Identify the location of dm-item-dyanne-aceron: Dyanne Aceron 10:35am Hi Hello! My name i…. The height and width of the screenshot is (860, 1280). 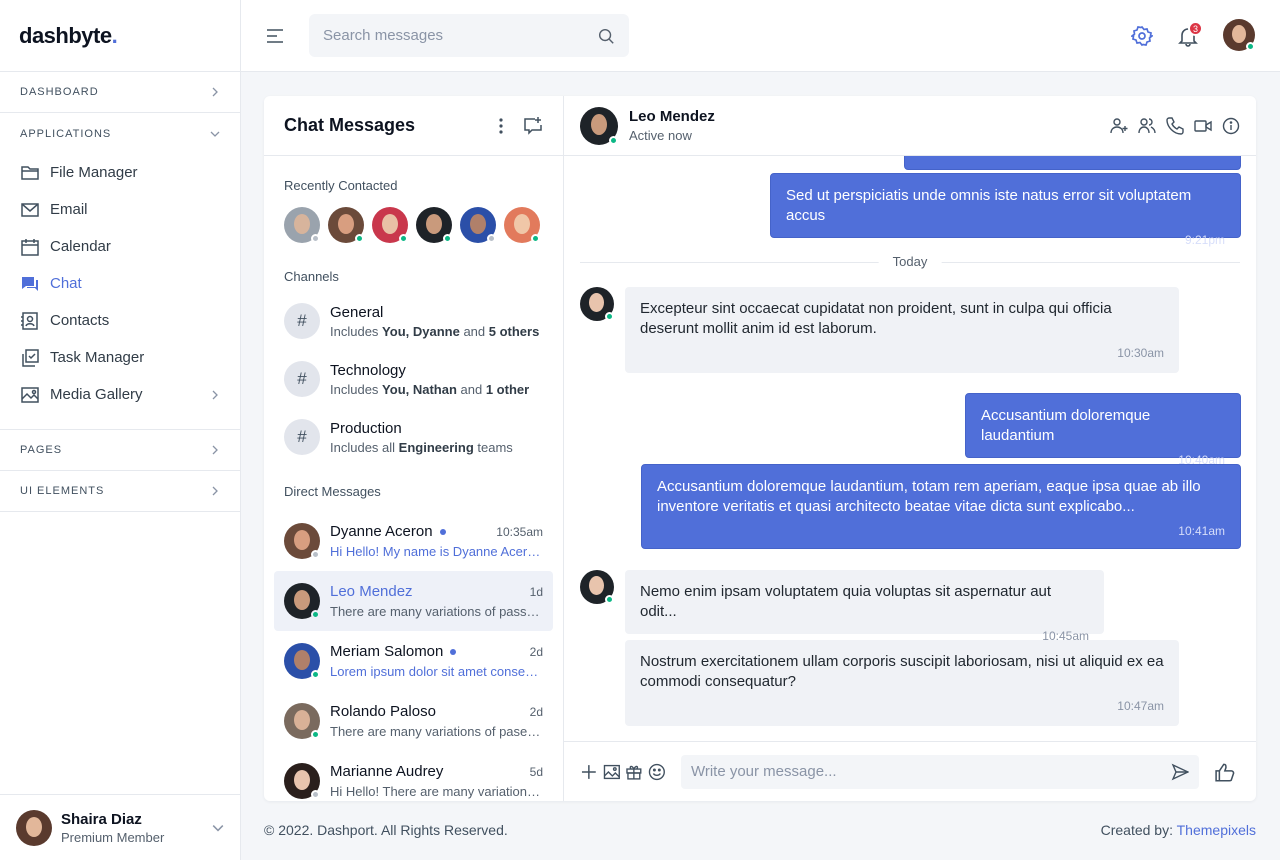
(413, 541).